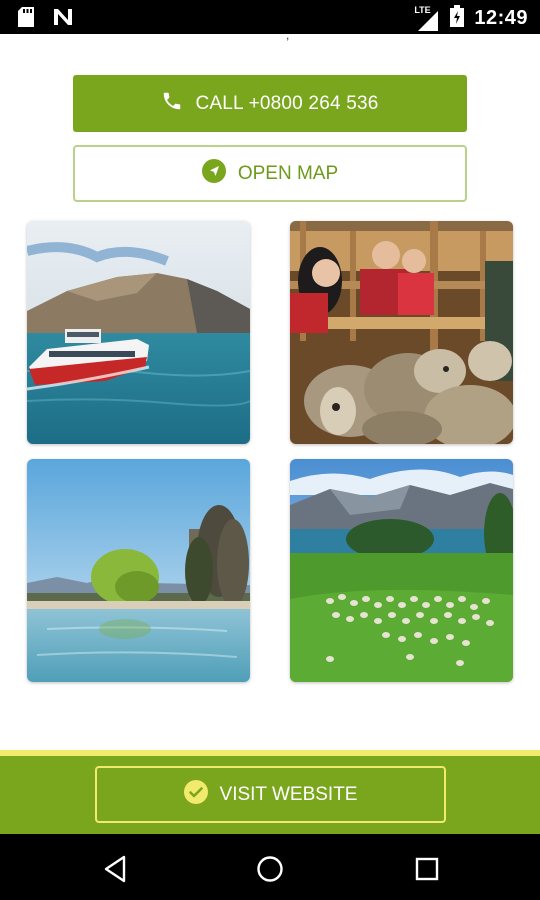 Image resolution: width=540 pixels, height=900 pixels. Describe the element at coordinates (138, 332) in the screenshot. I see `ferry-boat-lake-photo` at that location.